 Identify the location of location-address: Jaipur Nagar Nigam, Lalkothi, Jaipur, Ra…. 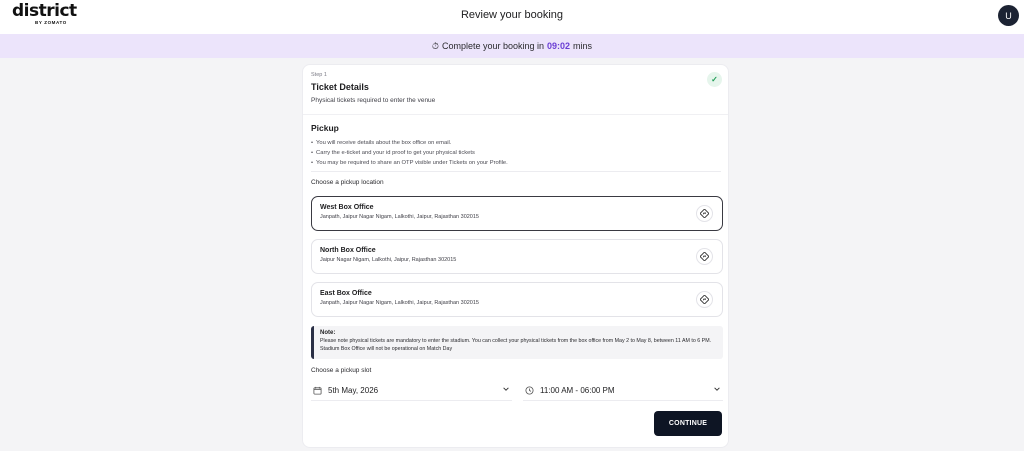
(388, 260).